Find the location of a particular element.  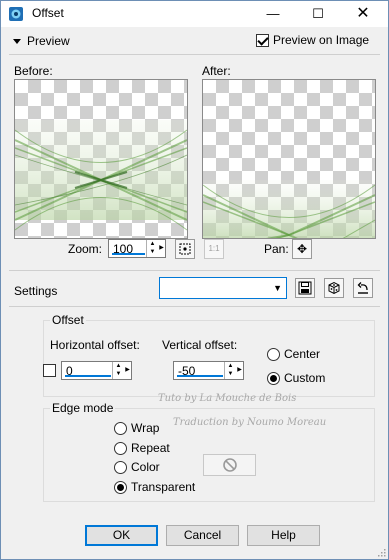

zoom-actual-size-button: 1:1 is located at coordinates (214, 249).